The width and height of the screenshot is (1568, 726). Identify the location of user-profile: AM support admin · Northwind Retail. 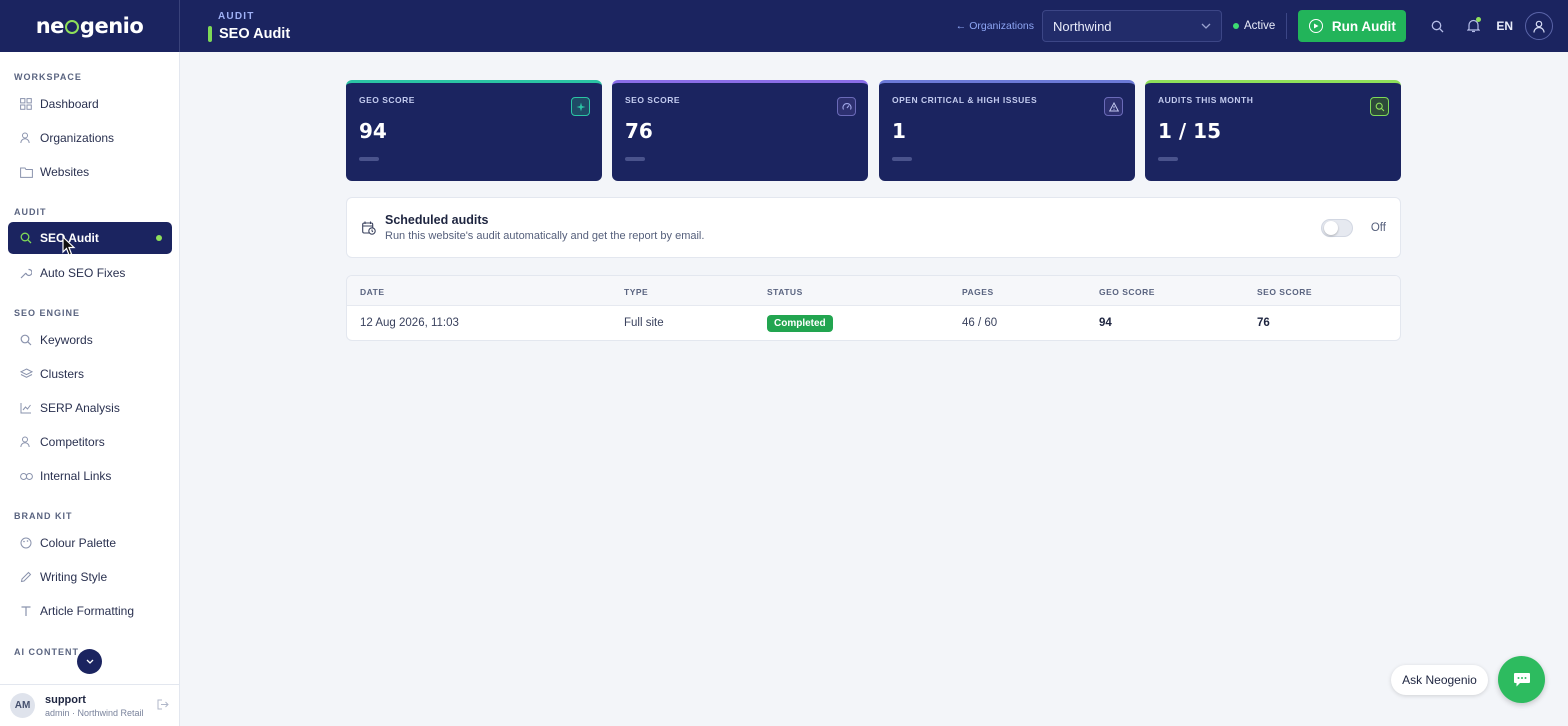
(89, 705).